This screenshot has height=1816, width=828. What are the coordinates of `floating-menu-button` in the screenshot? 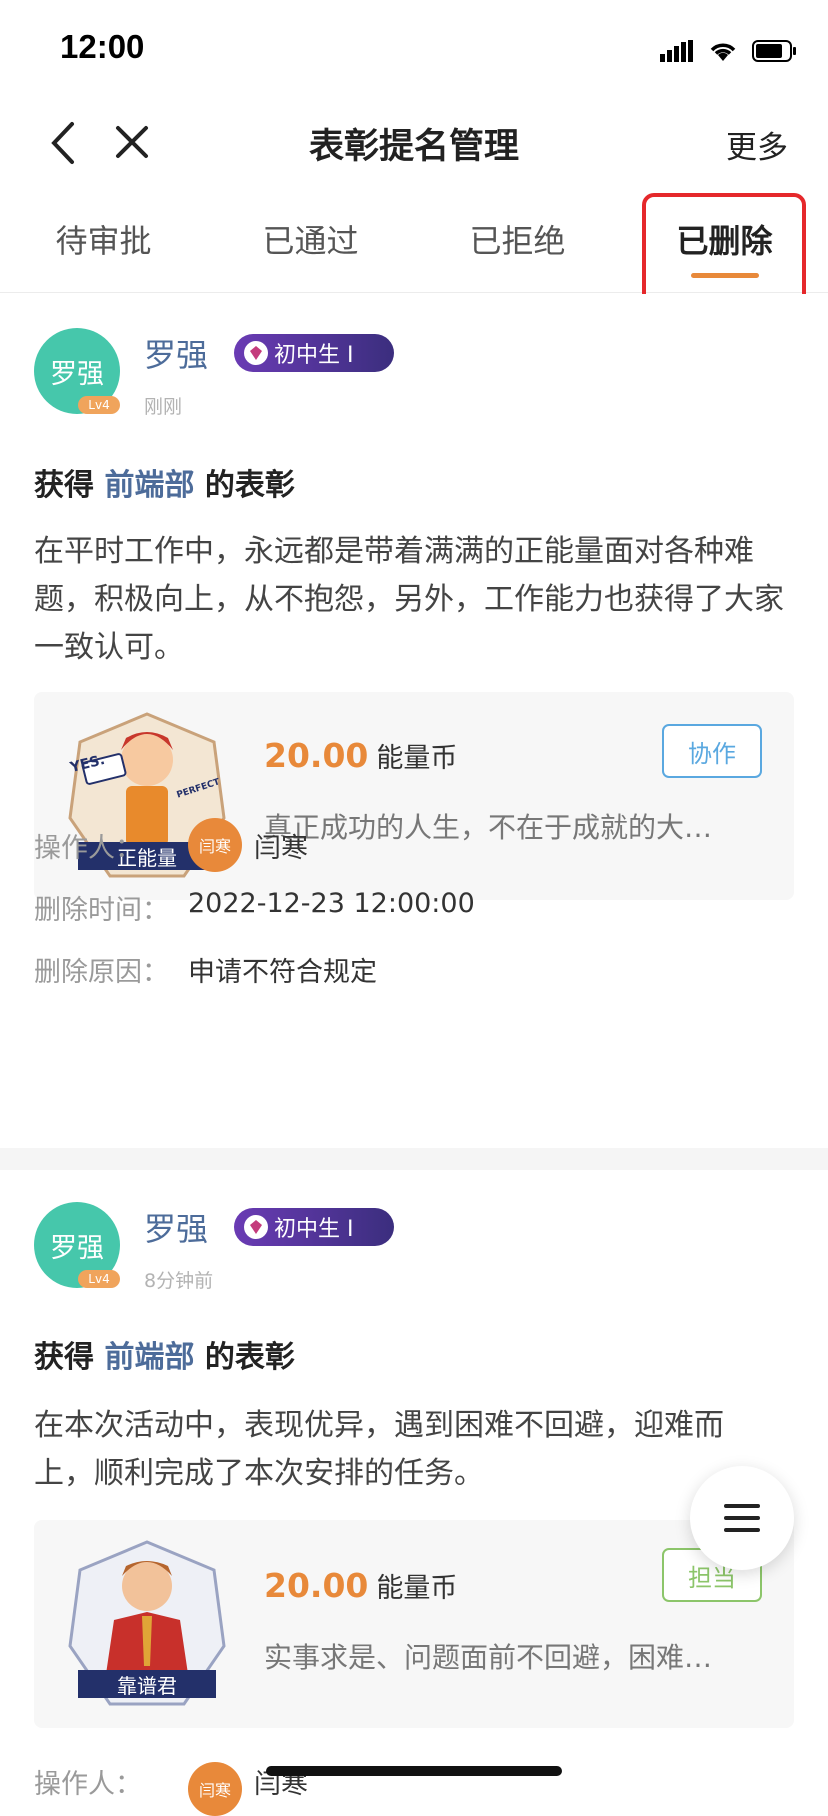 It's located at (742, 1518).